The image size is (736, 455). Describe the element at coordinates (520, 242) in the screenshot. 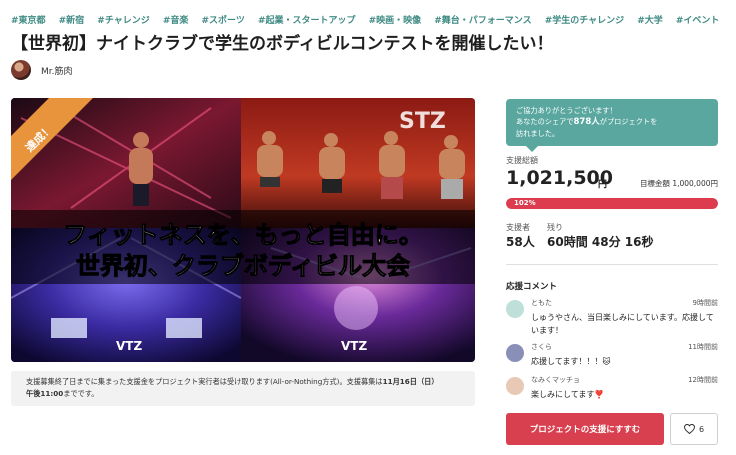

I see `supporters-count: 58人` at that location.